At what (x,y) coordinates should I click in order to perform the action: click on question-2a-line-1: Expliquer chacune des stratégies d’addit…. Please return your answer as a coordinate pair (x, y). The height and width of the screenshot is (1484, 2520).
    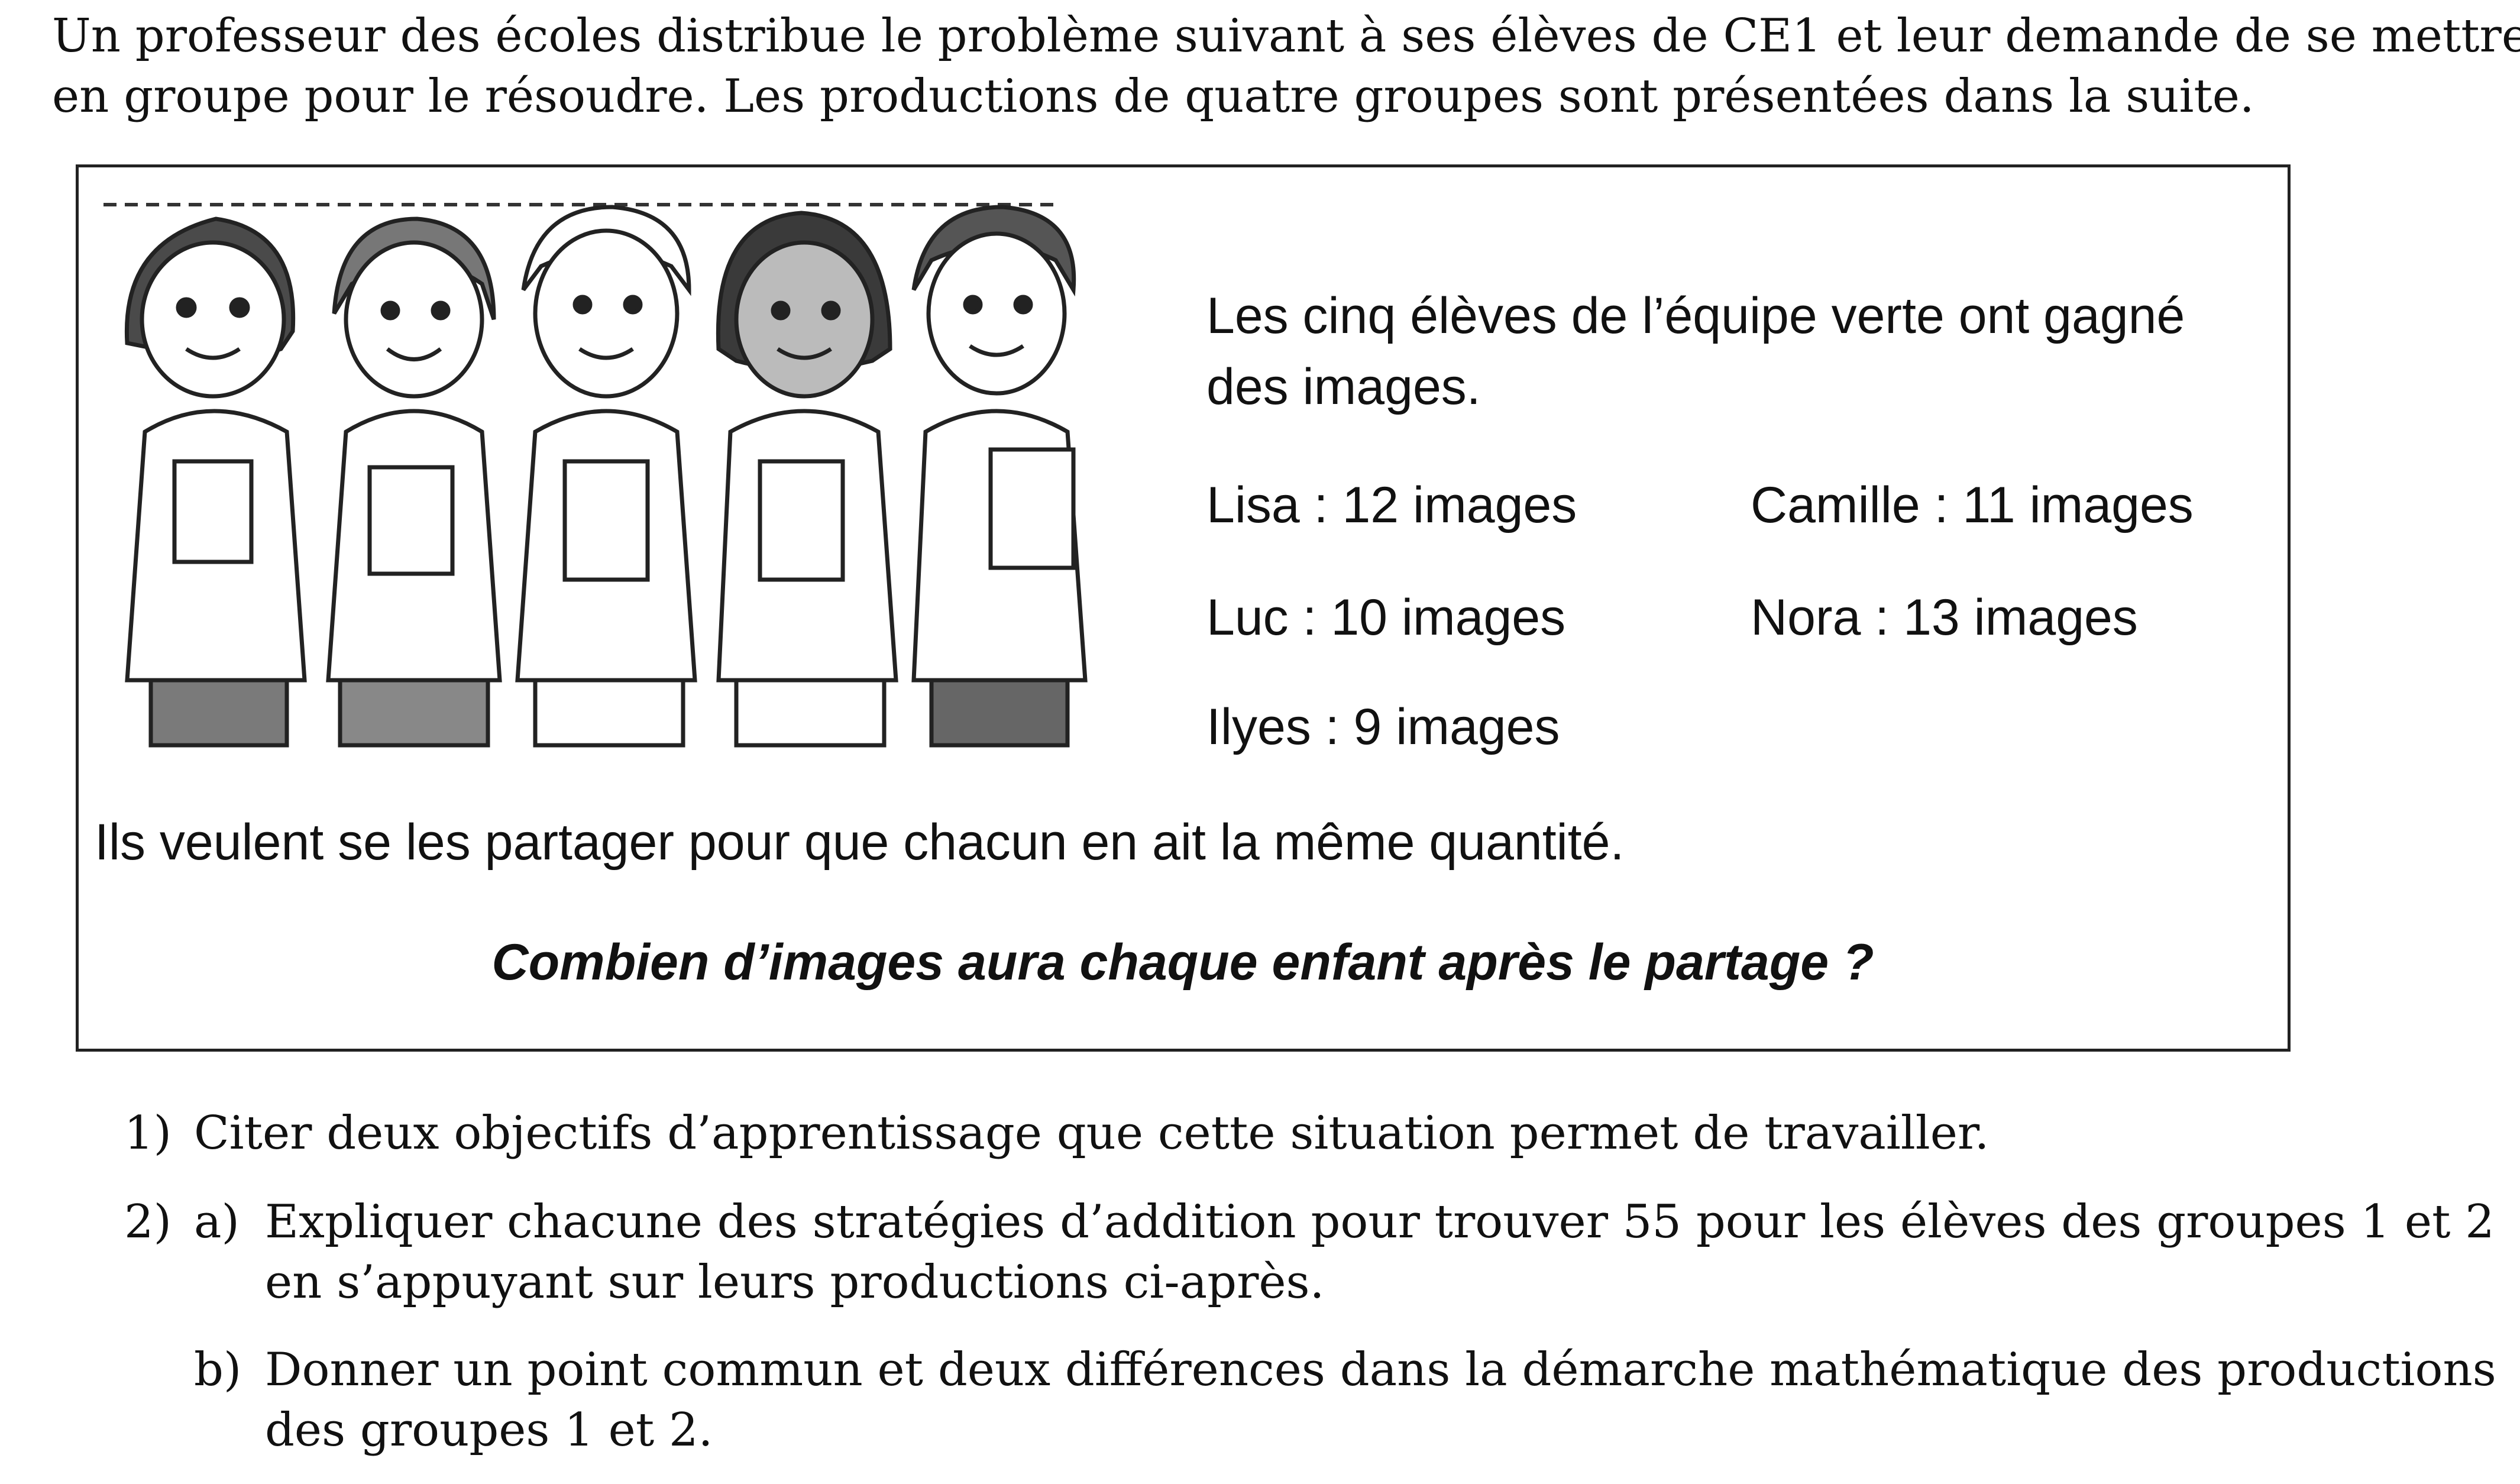
    Looking at the image, I should click on (1380, 1222).